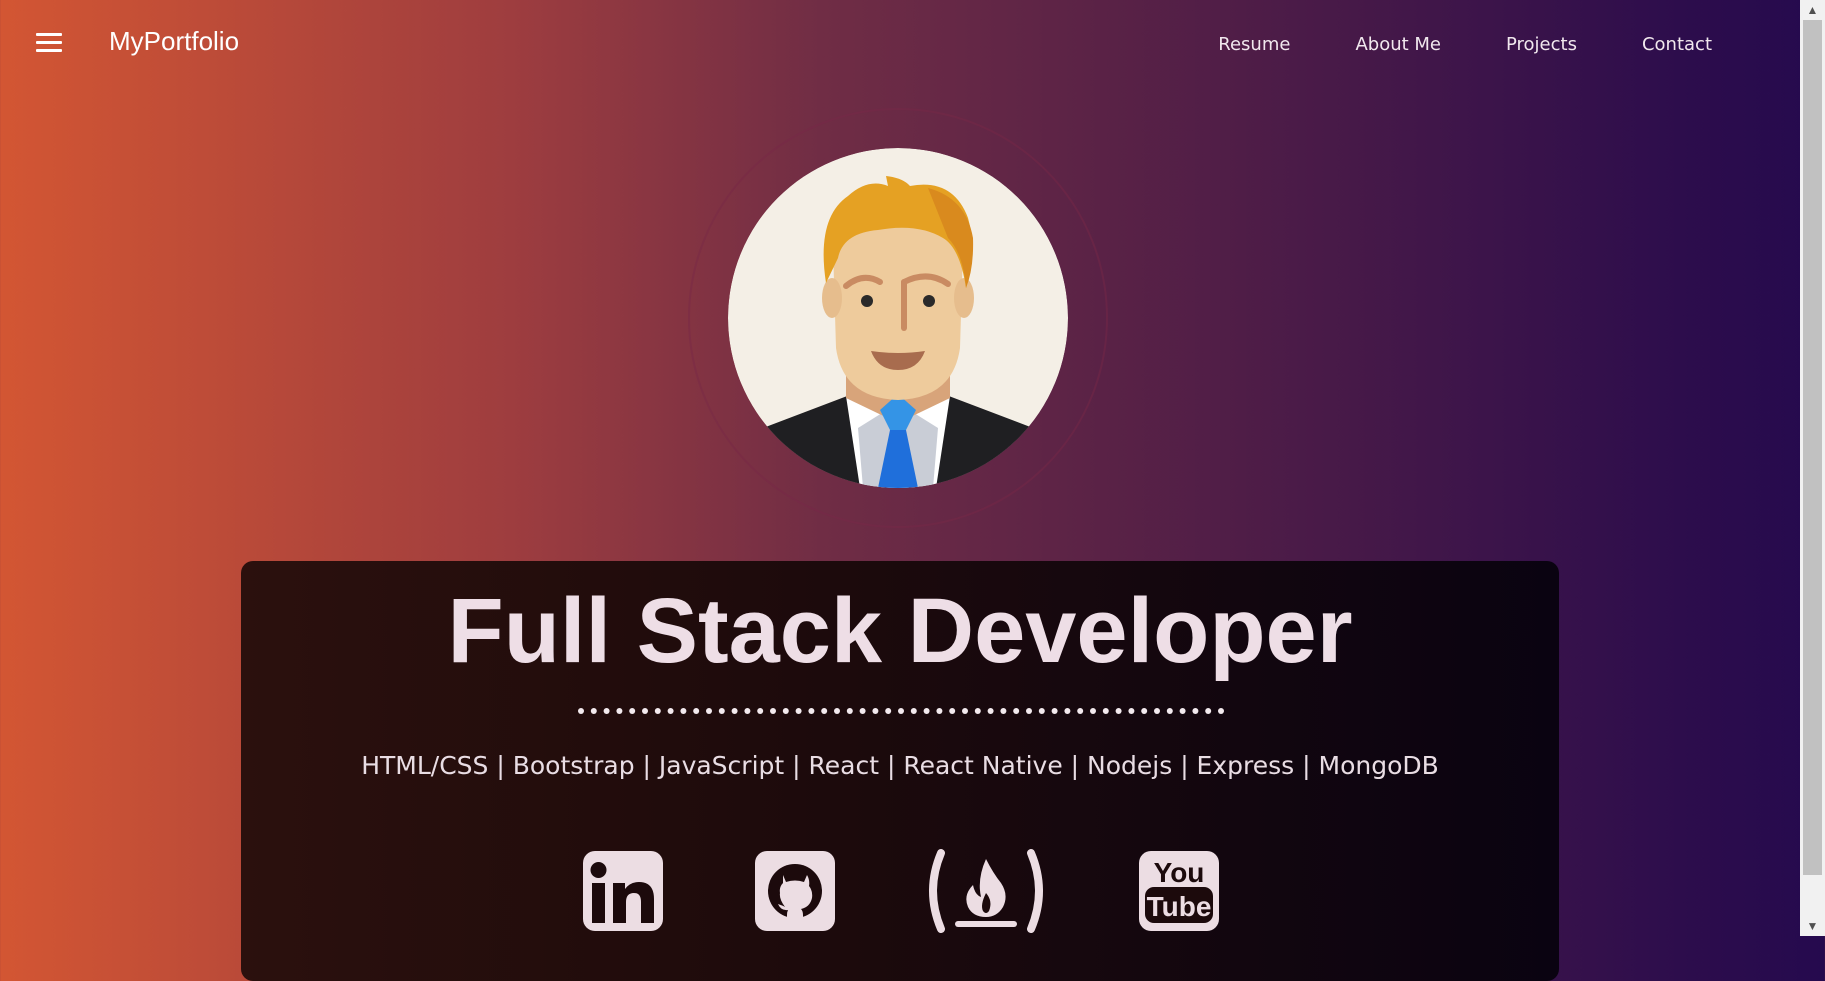  I want to click on youtube-icon: You Tube, so click(1179, 893).